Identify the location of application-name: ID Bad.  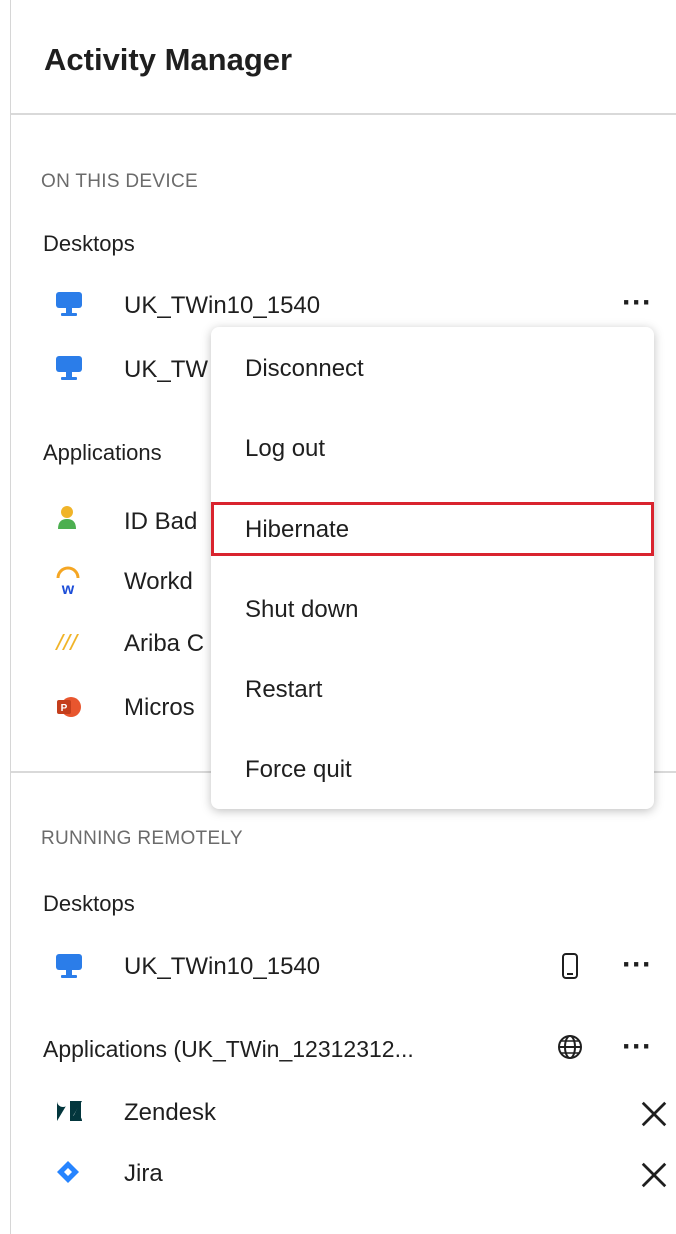
(161, 521).